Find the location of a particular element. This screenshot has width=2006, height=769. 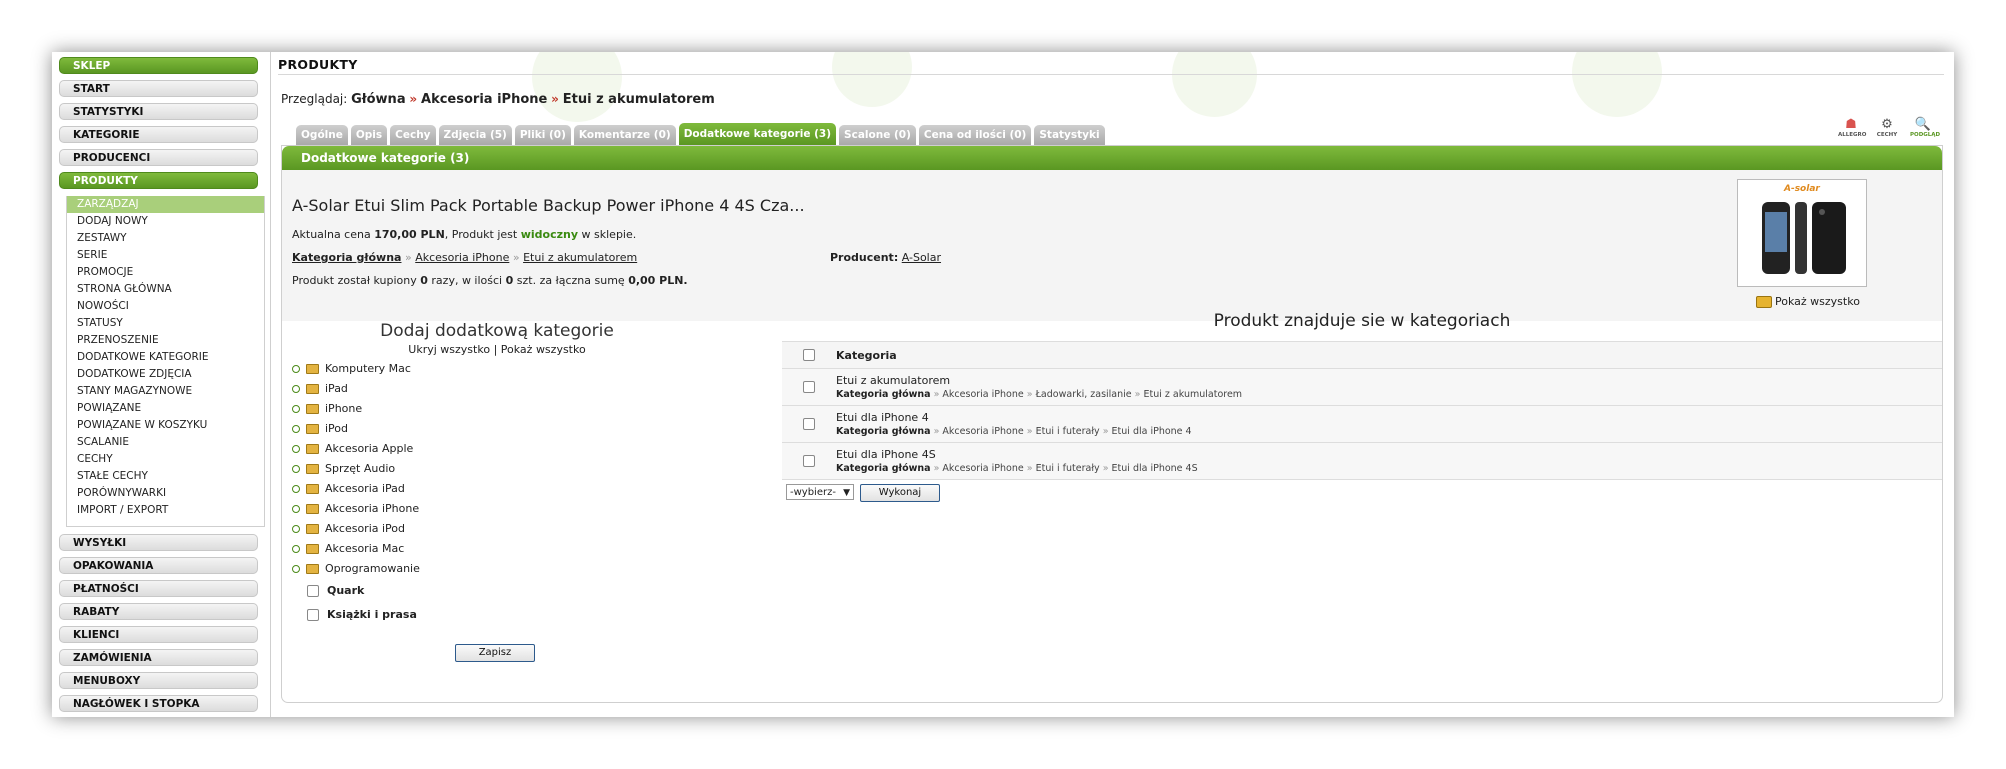

allegro-icon: ☗ is located at coordinates (1851, 124).